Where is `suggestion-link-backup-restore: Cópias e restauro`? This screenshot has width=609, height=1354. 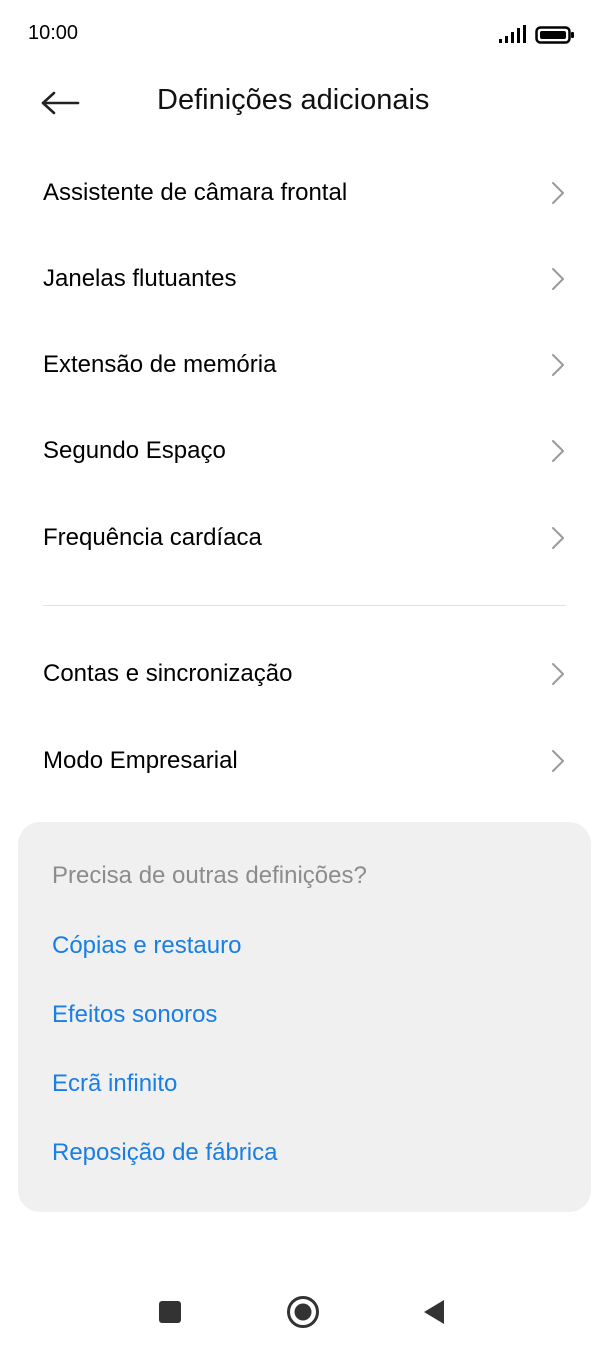 suggestion-link-backup-restore: Cópias e restauro is located at coordinates (146, 946).